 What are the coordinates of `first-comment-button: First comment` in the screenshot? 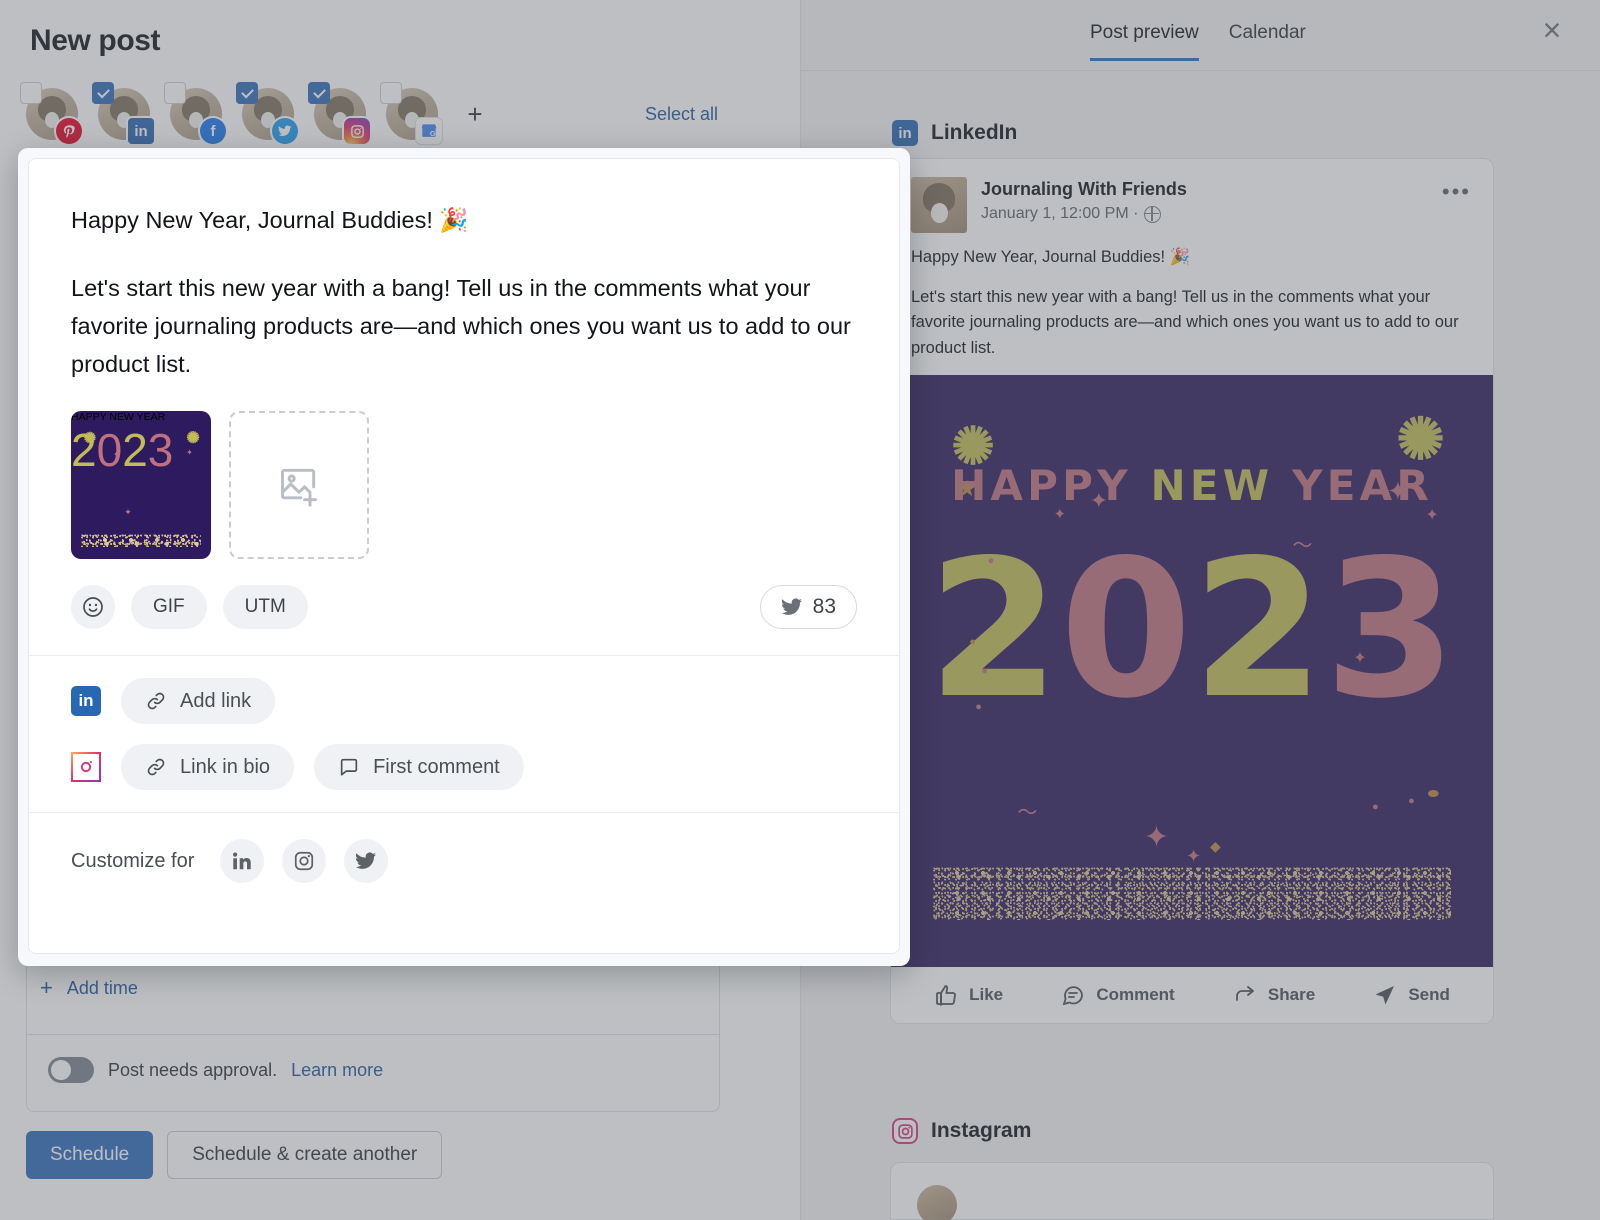 It's located at (419, 767).